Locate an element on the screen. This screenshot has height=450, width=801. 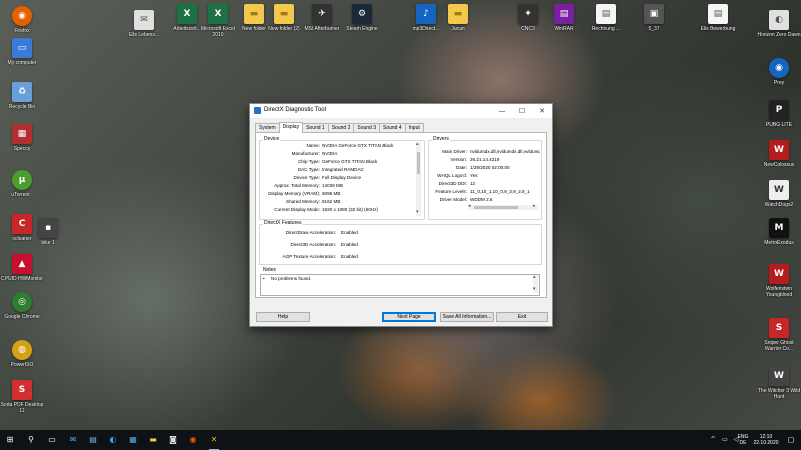
language-indicator: ENG DE is located at coordinates (743, 440).